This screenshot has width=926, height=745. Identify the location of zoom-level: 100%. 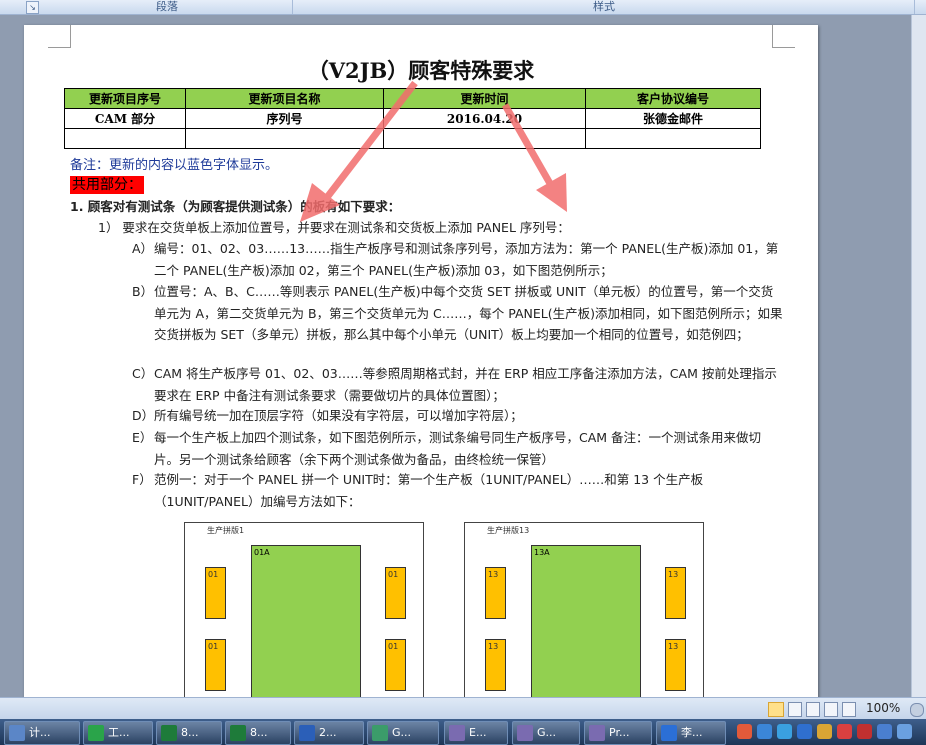
(883, 708).